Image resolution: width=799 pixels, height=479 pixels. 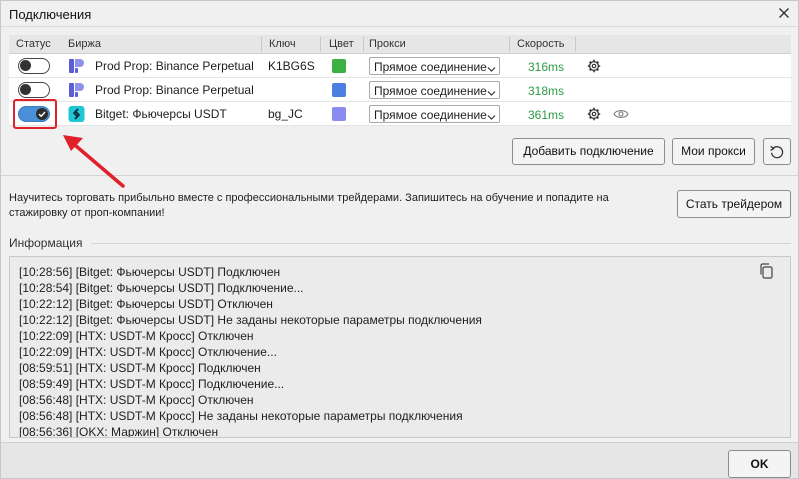 I want to click on info-title: Информация, so click(x=46, y=243).